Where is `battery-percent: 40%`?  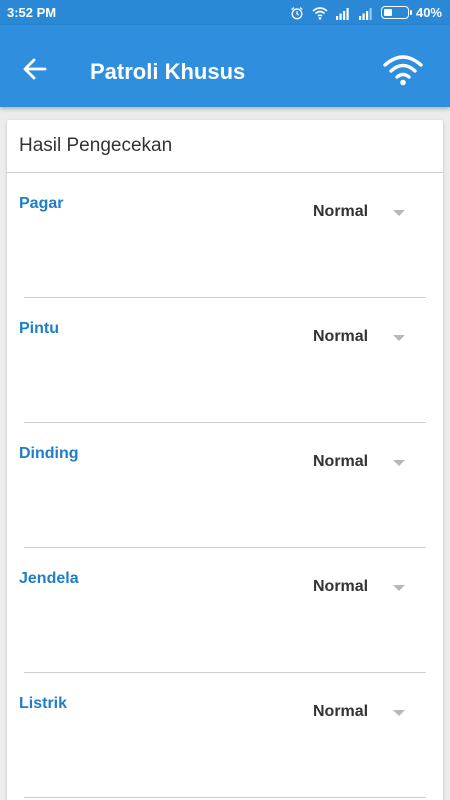 battery-percent: 40% is located at coordinates (428, 12).